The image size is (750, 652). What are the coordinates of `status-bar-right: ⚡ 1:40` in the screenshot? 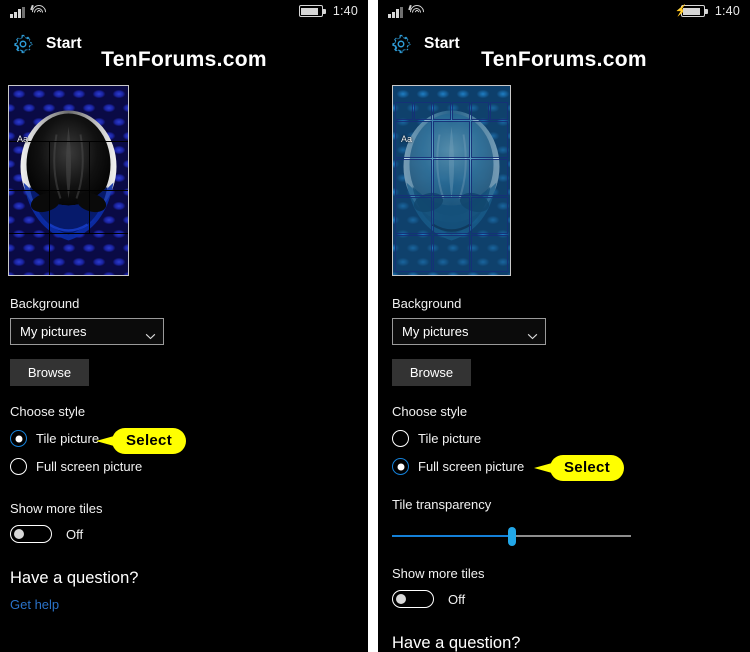 It's located at (707, 11).